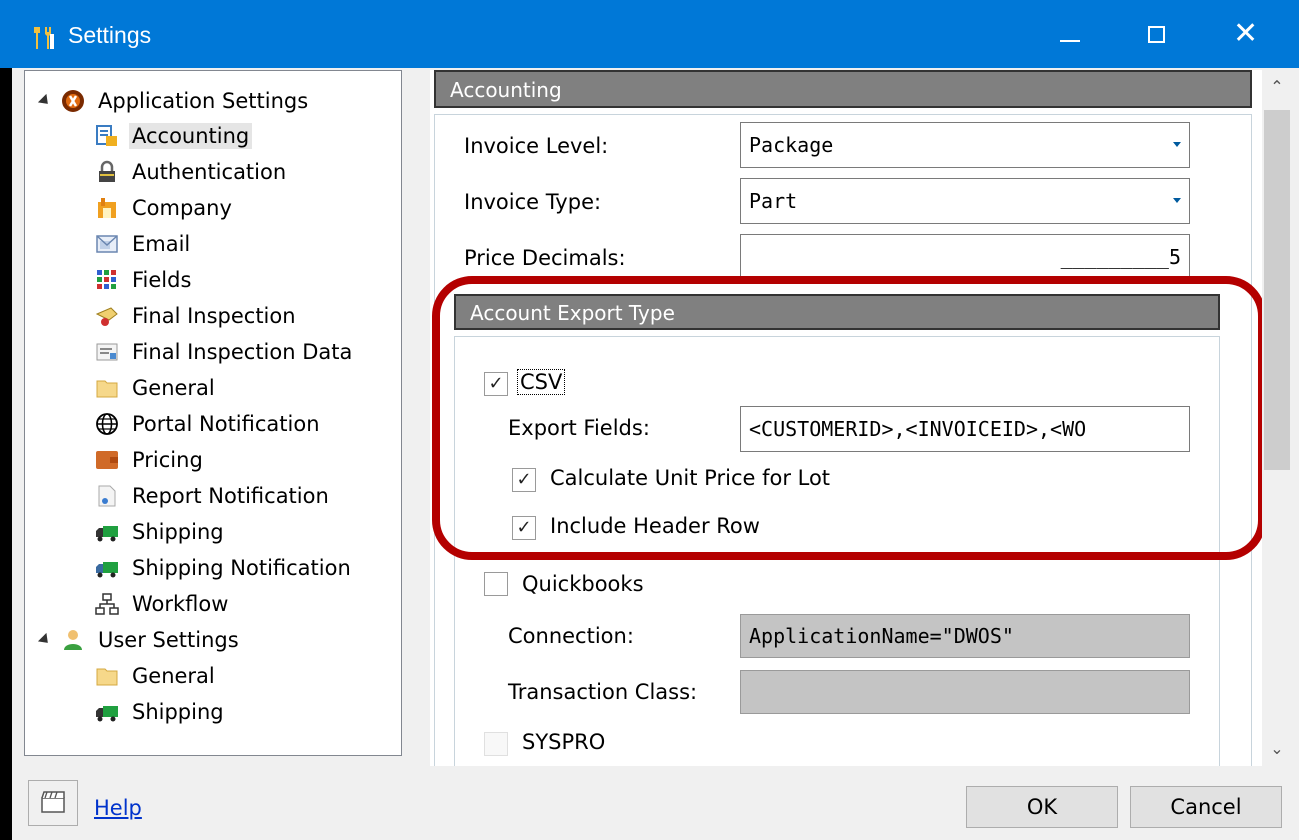  Describe the element at coordinates (533, 202) in the screenshot. I see `invoice-type-label: Invoice Type:` at that location.